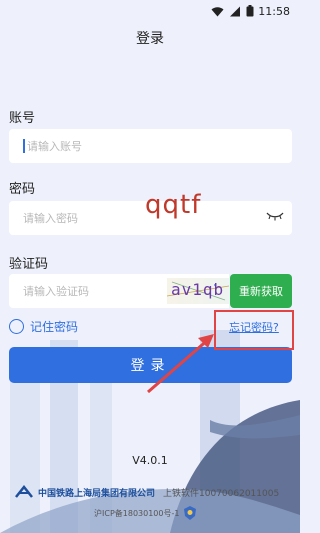 The image size is (320, 533). What do you see at coordinates (50, 218) in the screenshot?
I see `password-placeholder: 请输入密码` at bounding box center [50, 218].